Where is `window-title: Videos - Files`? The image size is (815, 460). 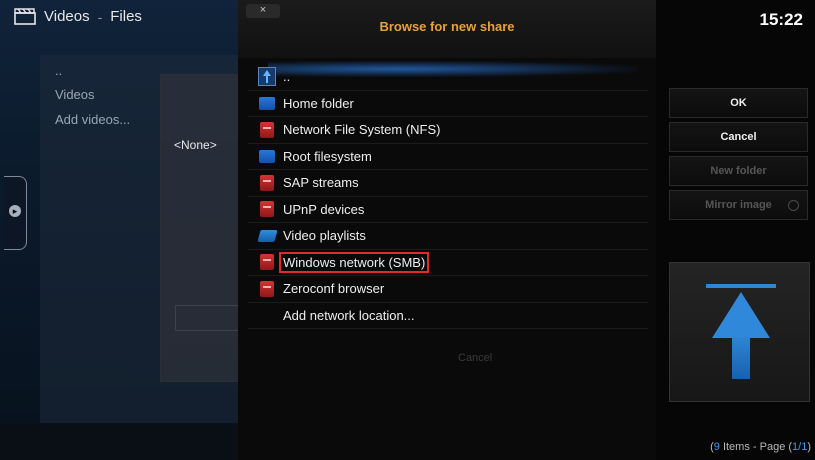 window-title: Videos - Files is located at coordinates (78, 16).